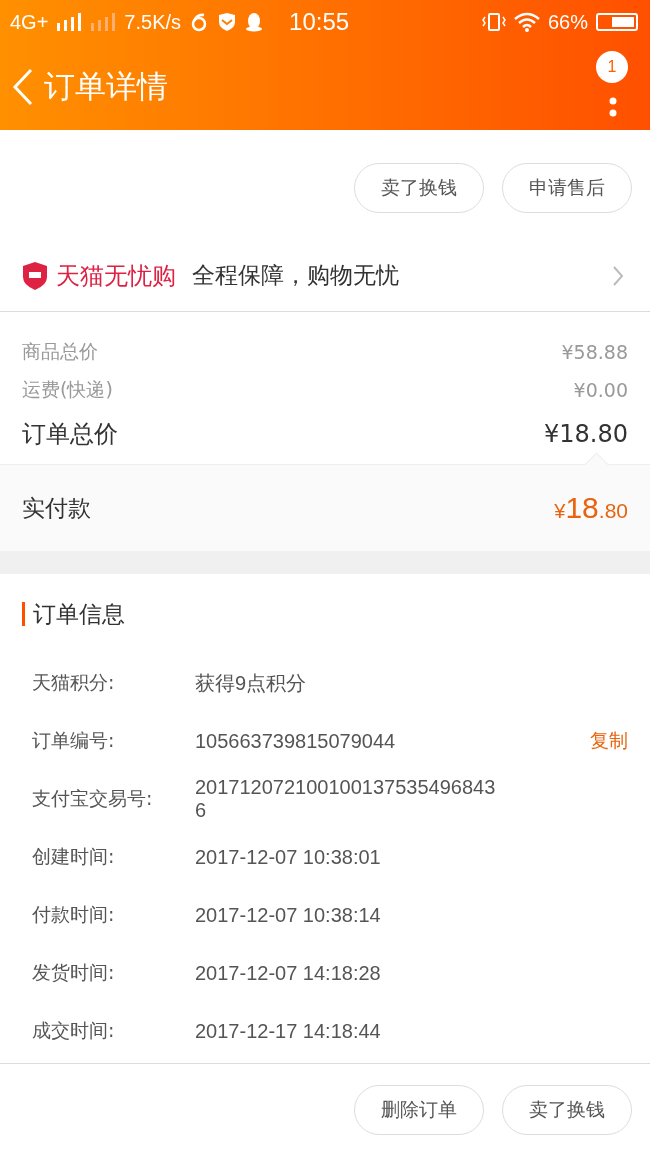 The width and height of the screenshot is (650, 1155). I want to click on action-button: 删除订单, so click(419, 1109).